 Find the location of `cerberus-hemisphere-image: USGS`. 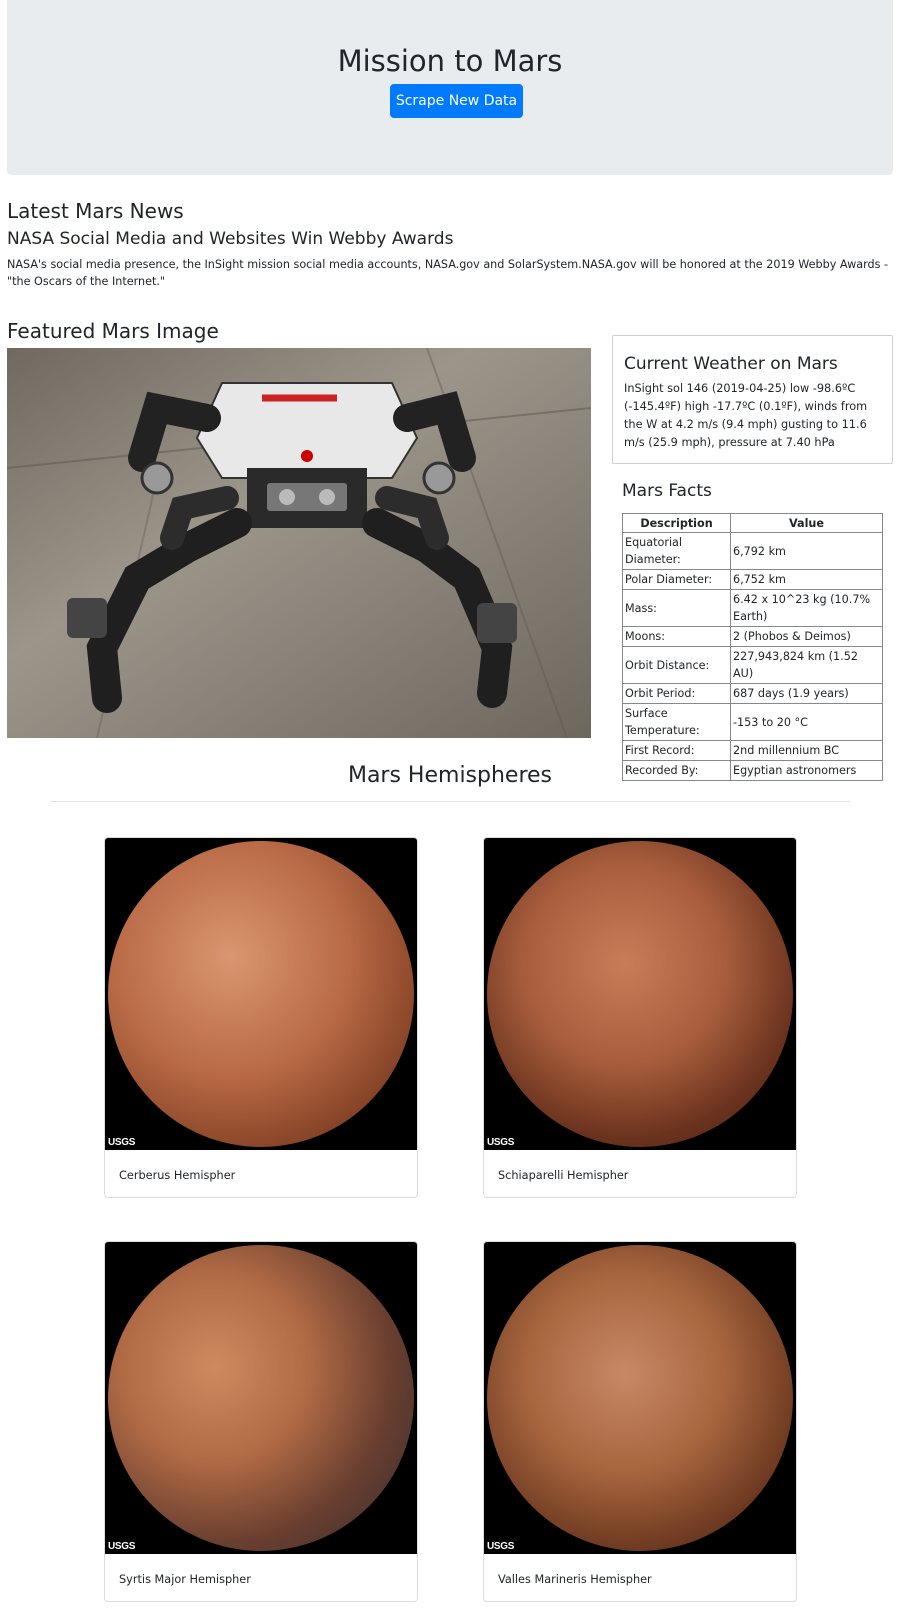

cerberus-hemisphere-image: USGS is located at coordinates (261, 994).